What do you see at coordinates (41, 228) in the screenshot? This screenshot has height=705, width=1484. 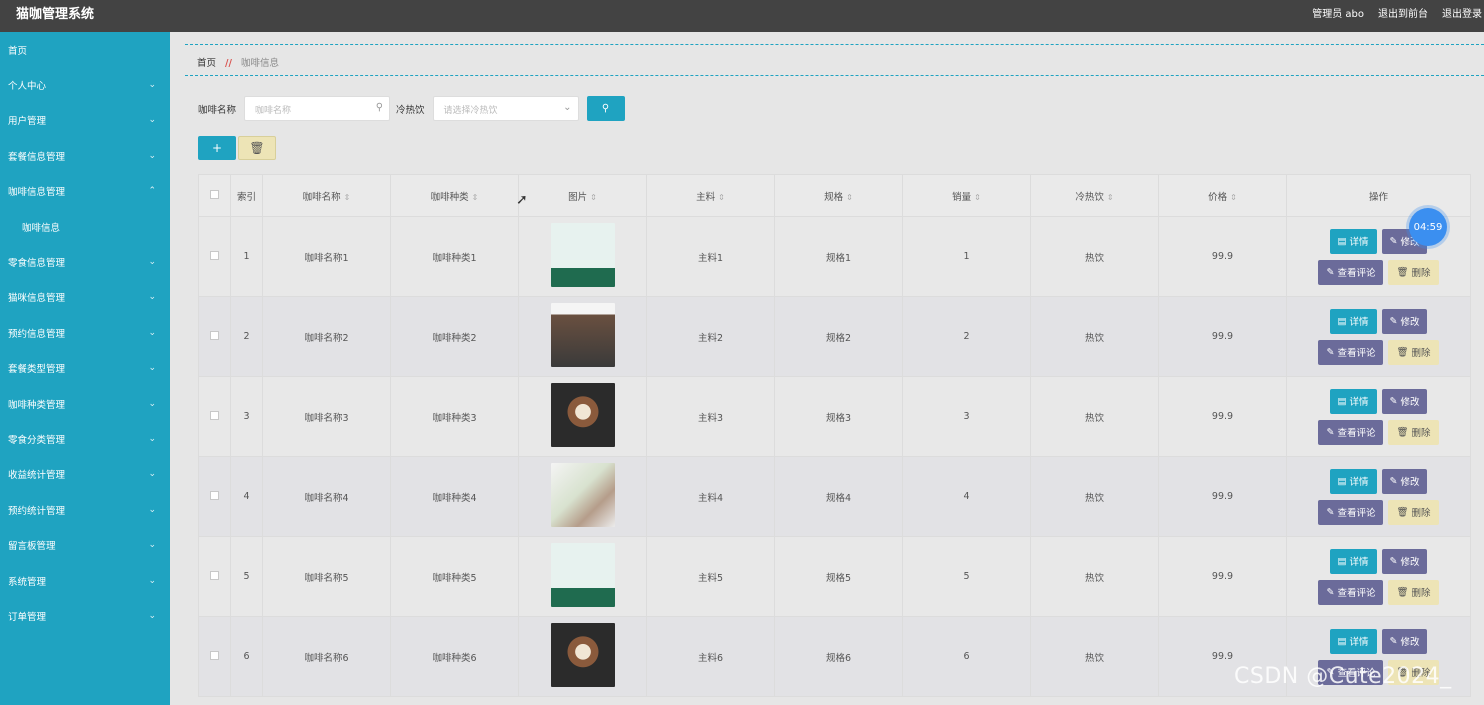 I see `sidebar-item-label: 咖啡信息` at bounding box center [41, 228].